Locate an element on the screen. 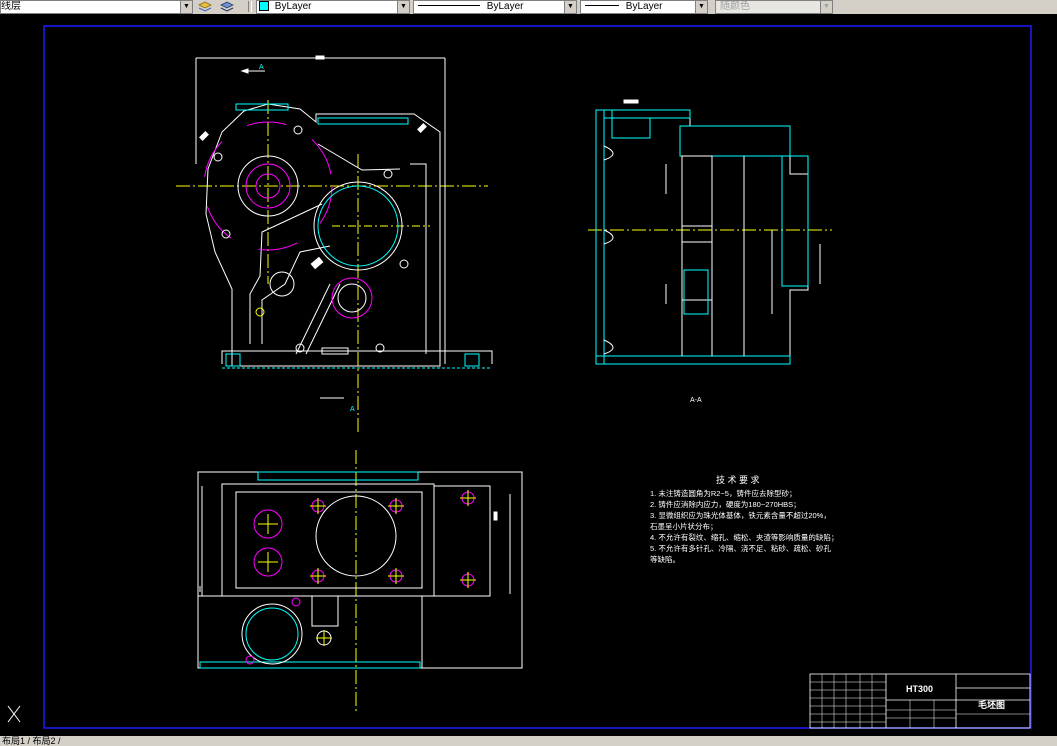  aux-bore is located at coordinates (282, 284).